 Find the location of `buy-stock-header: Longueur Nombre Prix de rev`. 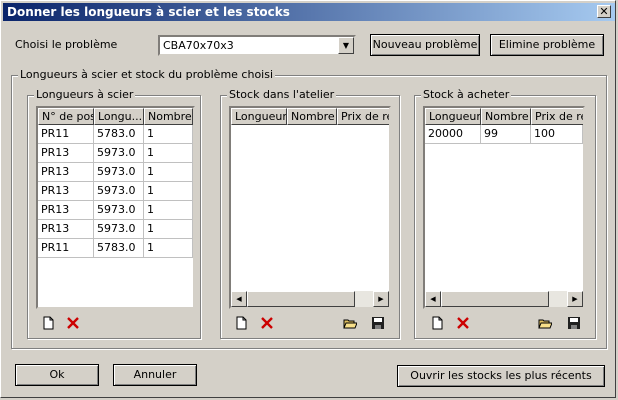

buy-stock-header: Longueur Nombre Prix de rev is located at coordinates (504, 116).